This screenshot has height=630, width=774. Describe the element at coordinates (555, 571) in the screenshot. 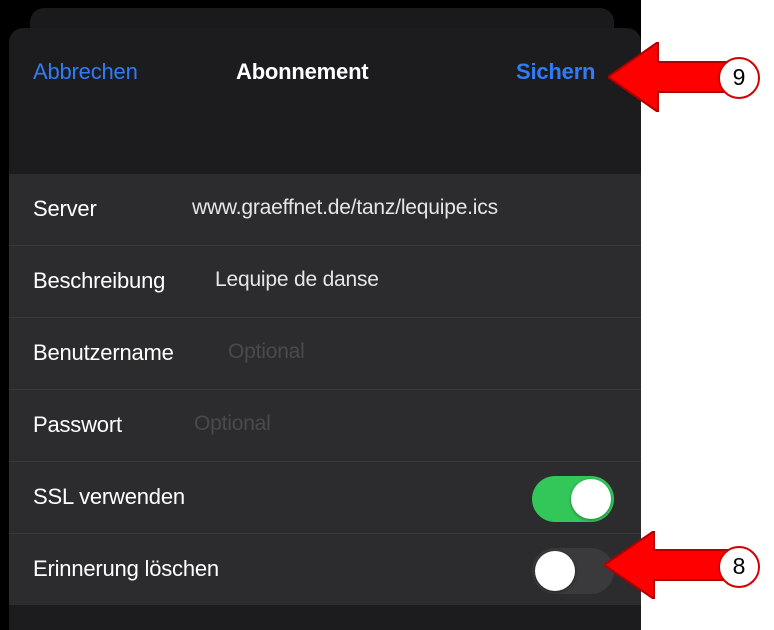

I see `remove-alarms-toggle-knob` at that location.